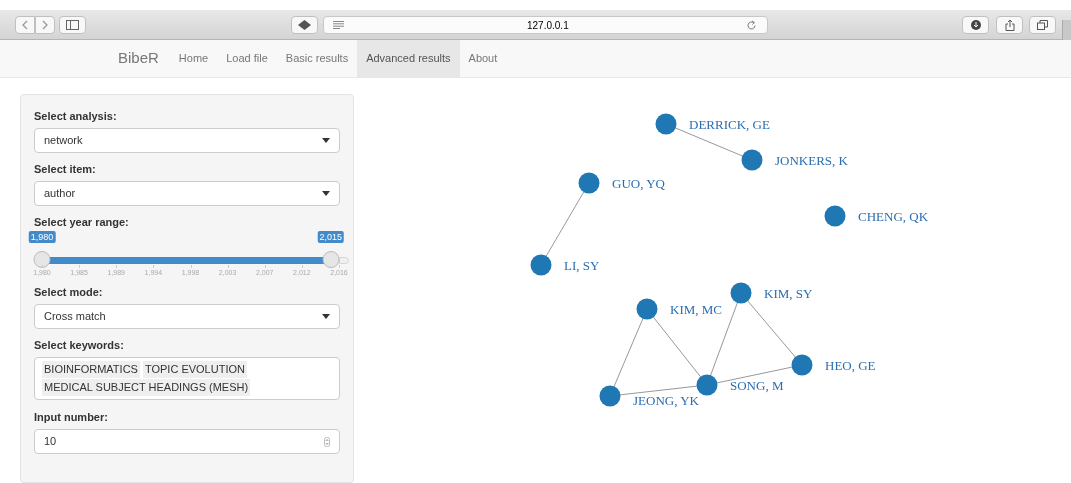 The height and width of the screenshot is (483, 1071). What do you see at coordinates (757, 385) in the screenshot?
I see `node-label: SONG, M` at bounding box center [757, 385].